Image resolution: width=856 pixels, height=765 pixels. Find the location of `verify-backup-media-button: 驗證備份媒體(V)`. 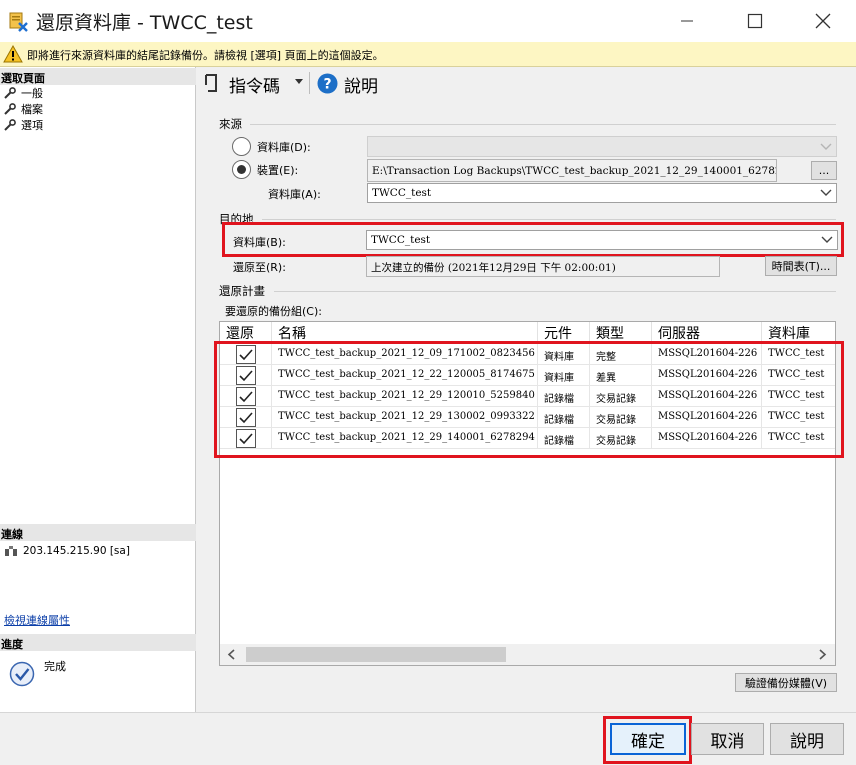

verify-backup-media-button: 驗證備份媒體(V) is located at coordinates (786, 682).